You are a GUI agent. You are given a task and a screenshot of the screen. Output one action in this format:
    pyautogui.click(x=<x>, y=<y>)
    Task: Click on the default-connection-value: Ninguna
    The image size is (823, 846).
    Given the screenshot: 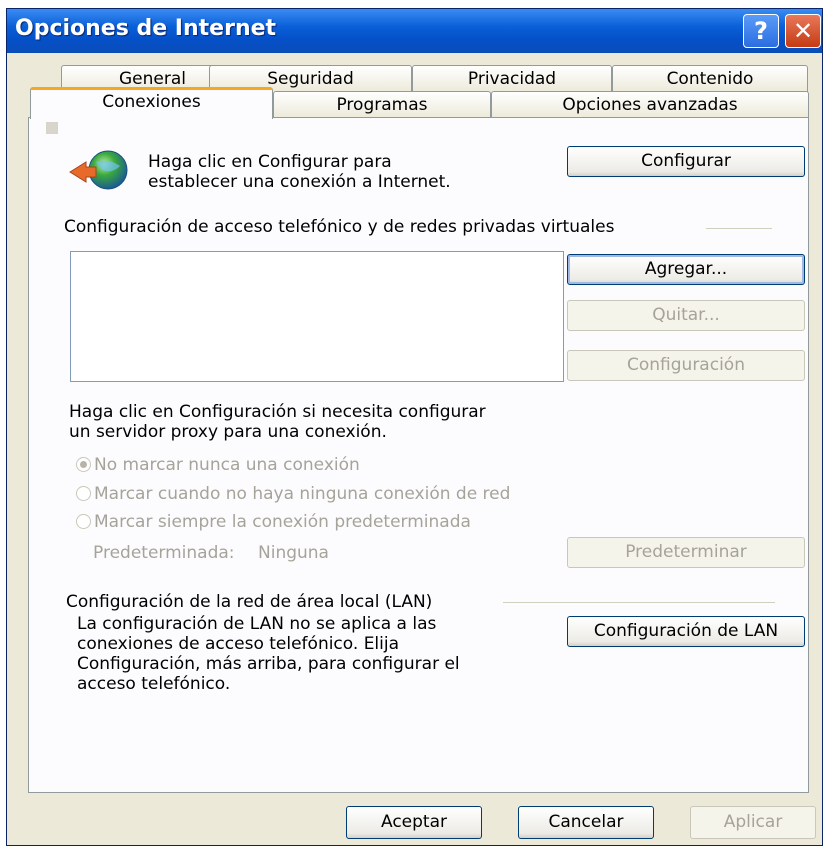 What is the action you would take?
    pyautogui.click(x=293, y=553)
    